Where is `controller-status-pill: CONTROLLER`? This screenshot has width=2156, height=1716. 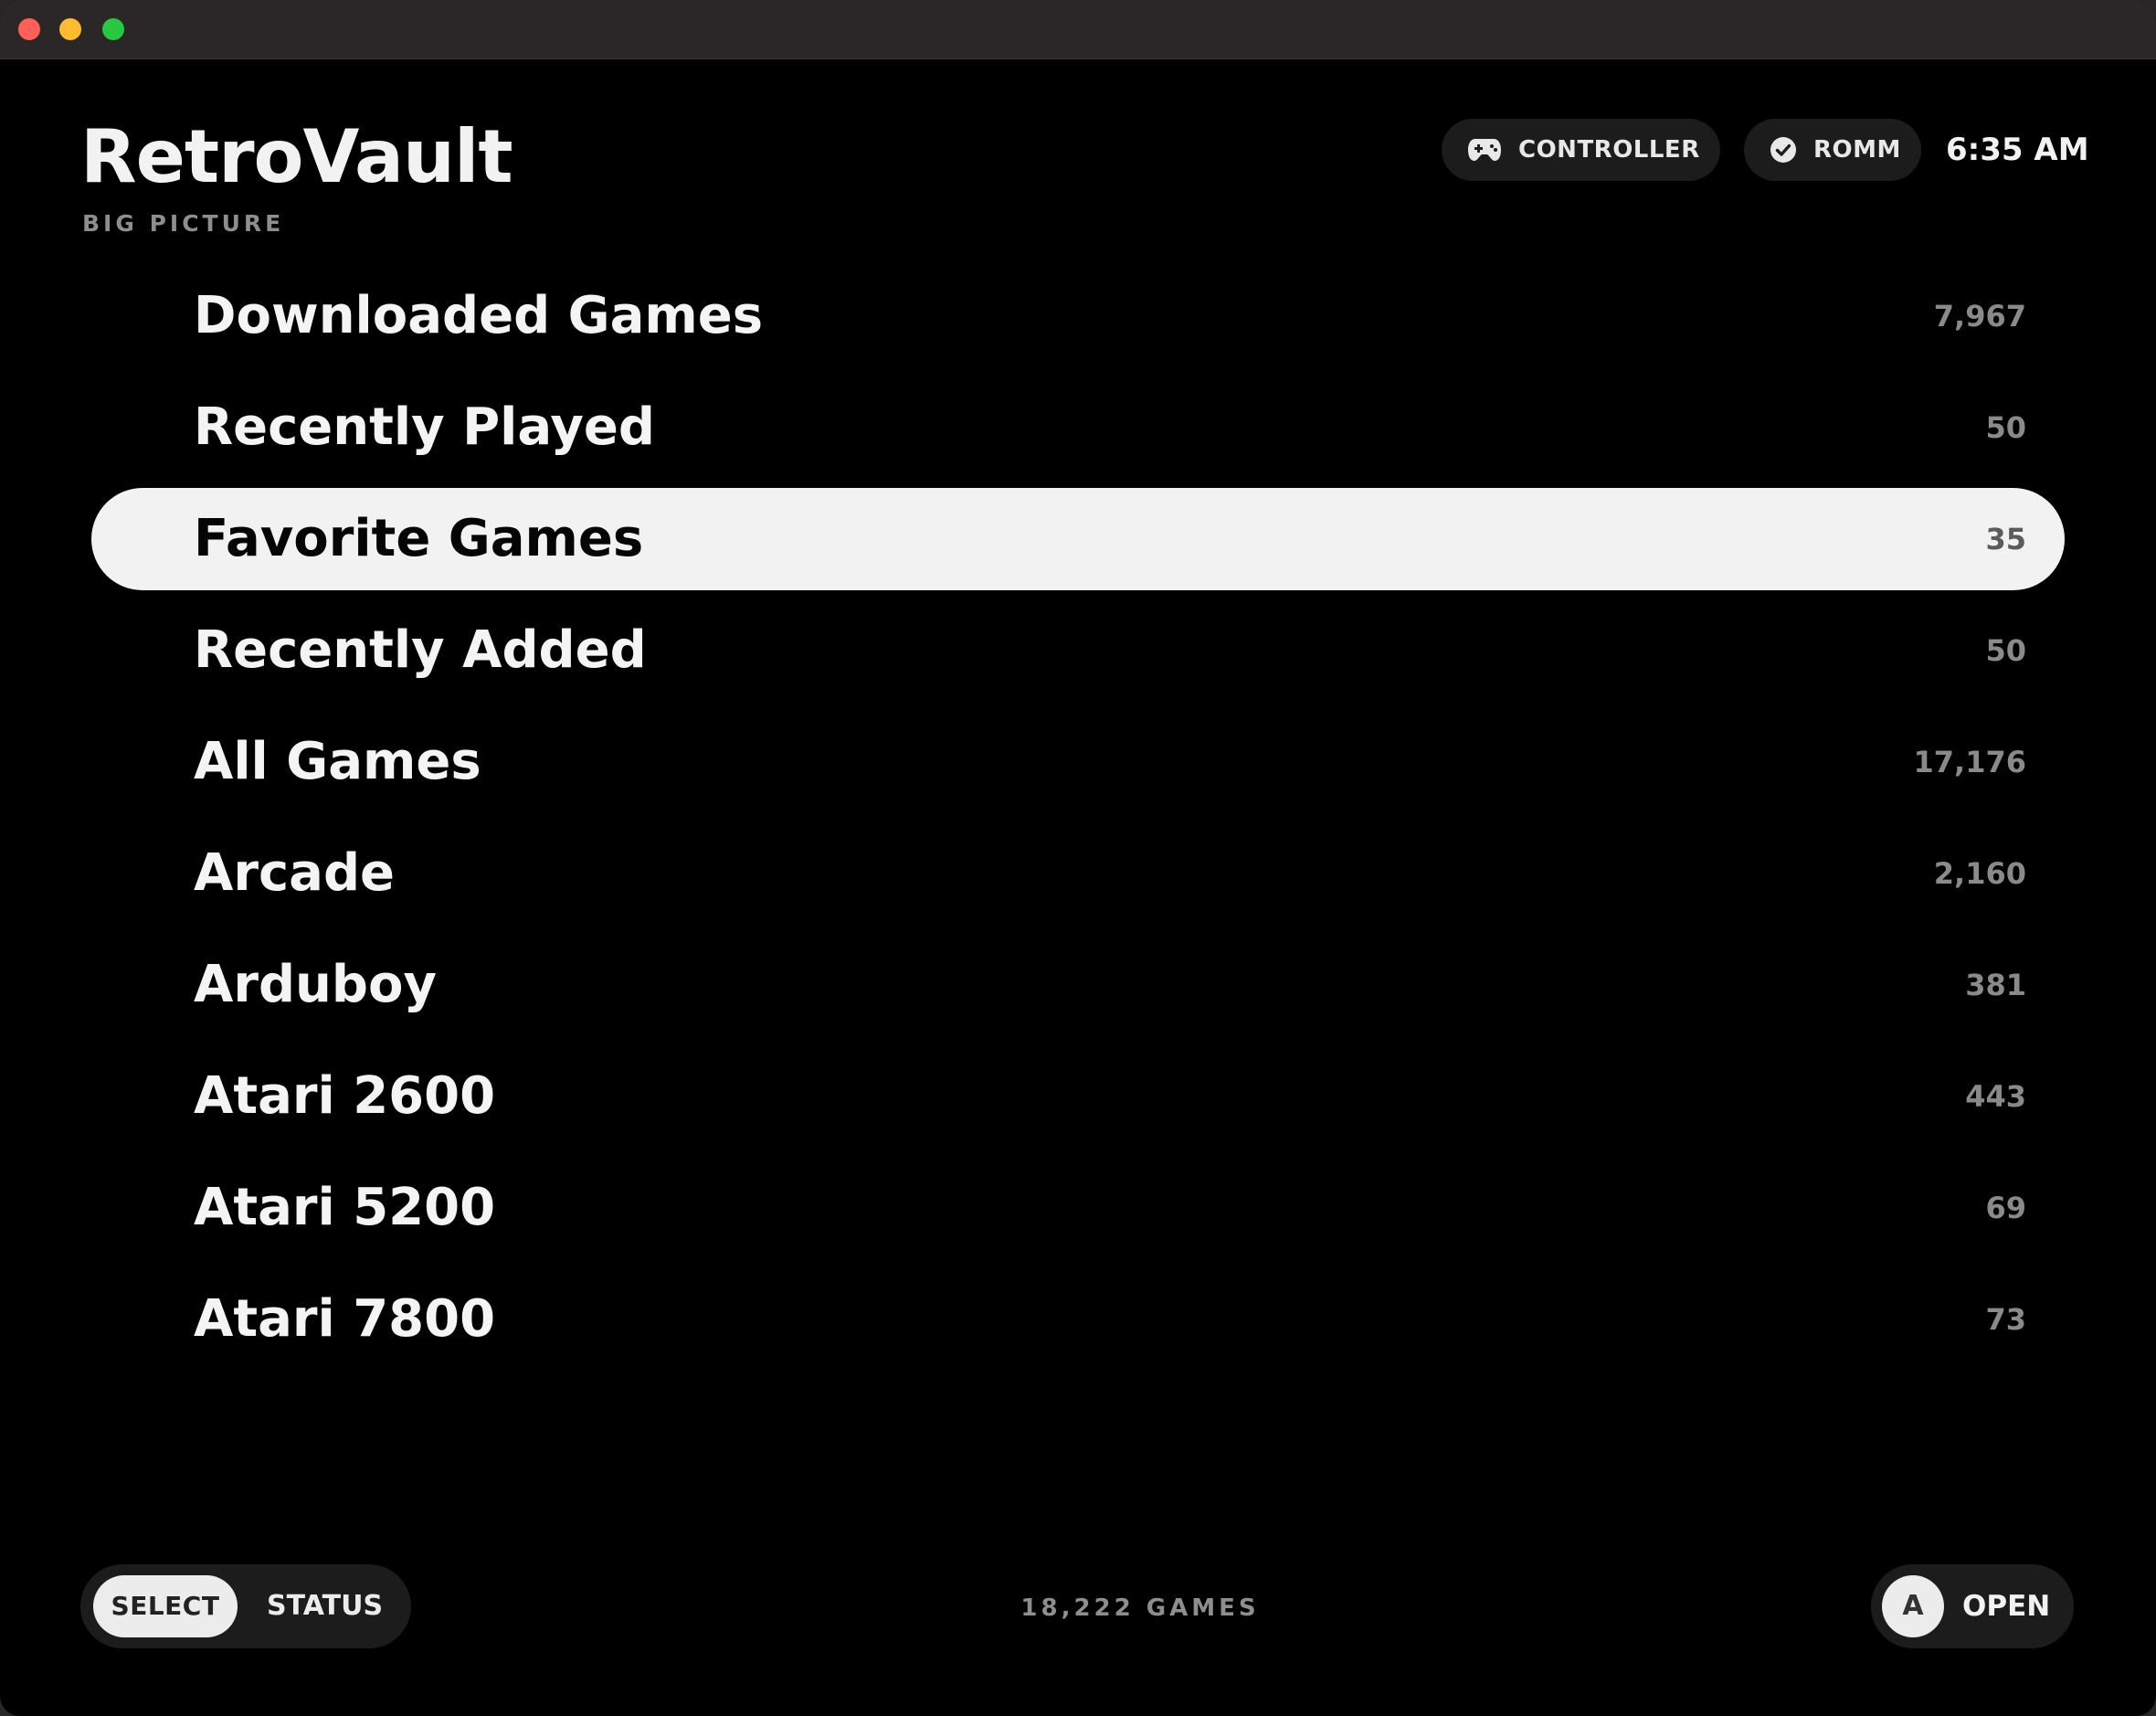 controller-status-pill: CONTROLLER is located at coordinates (1581, 150).